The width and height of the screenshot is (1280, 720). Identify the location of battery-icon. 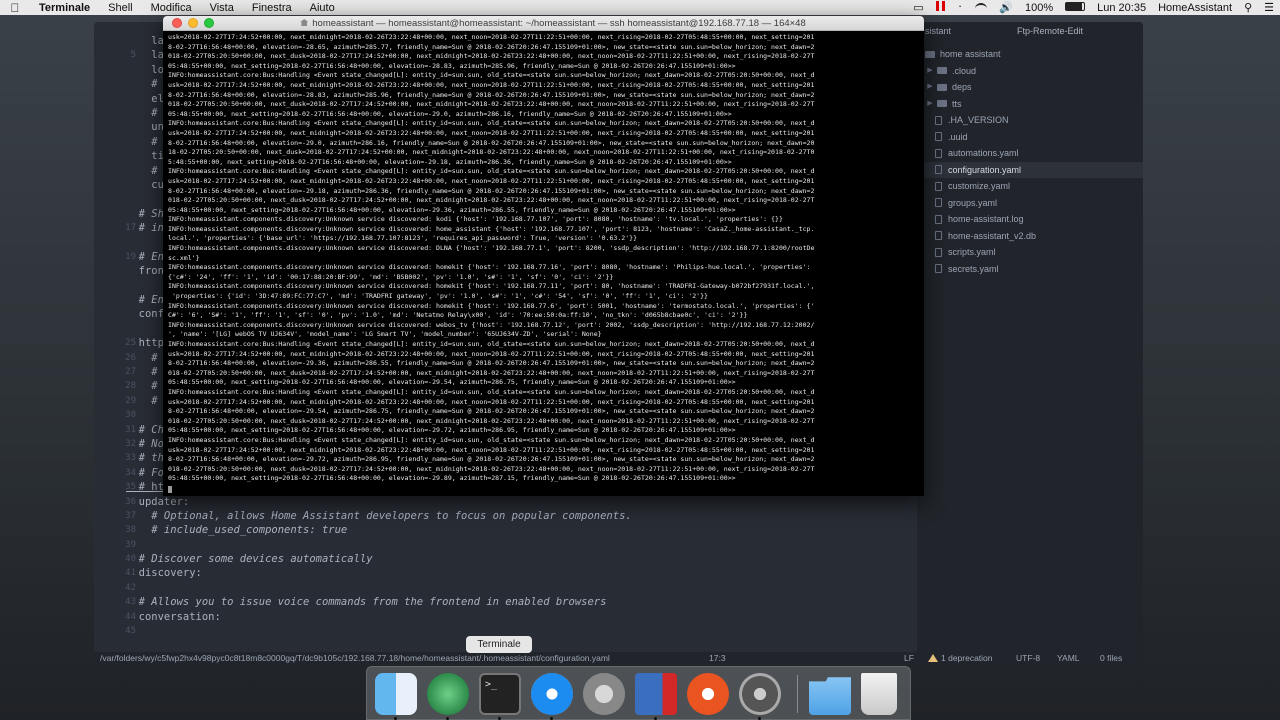
(1075, 7).